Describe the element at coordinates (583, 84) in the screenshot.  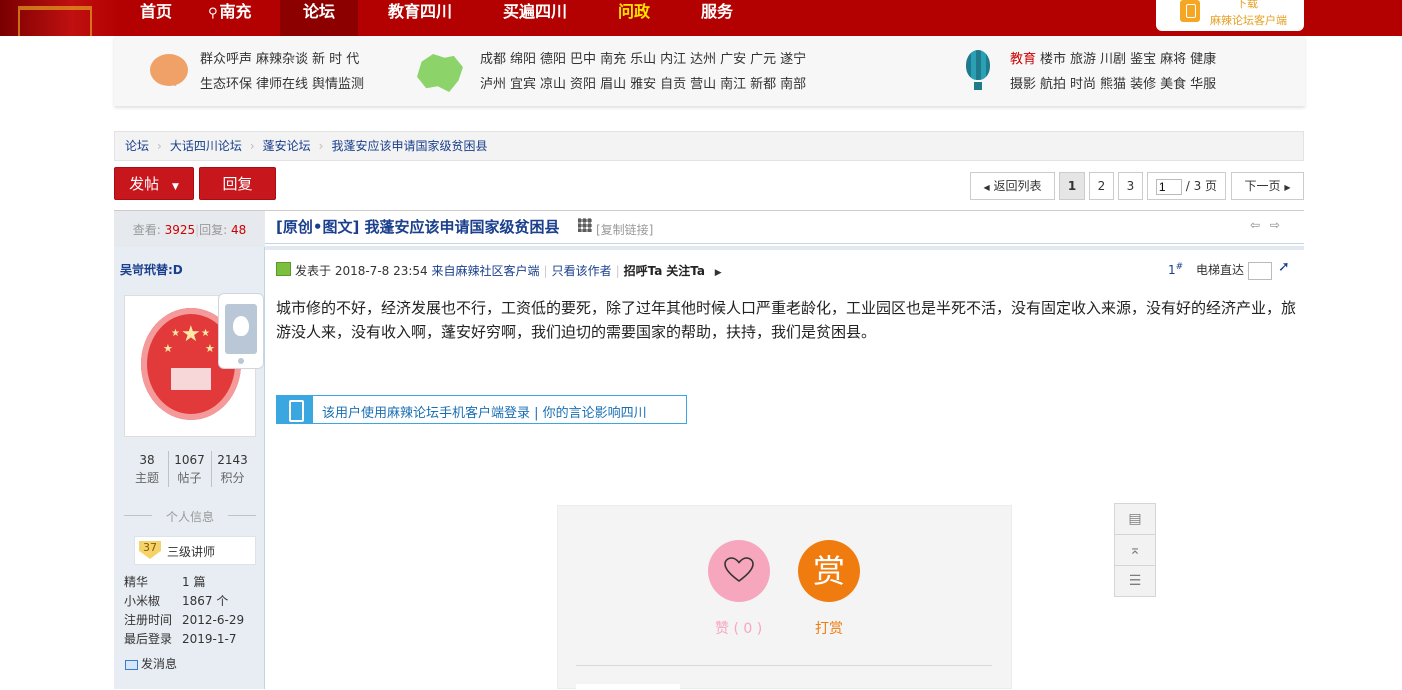
I see `cat-link: 资阳` at that location.